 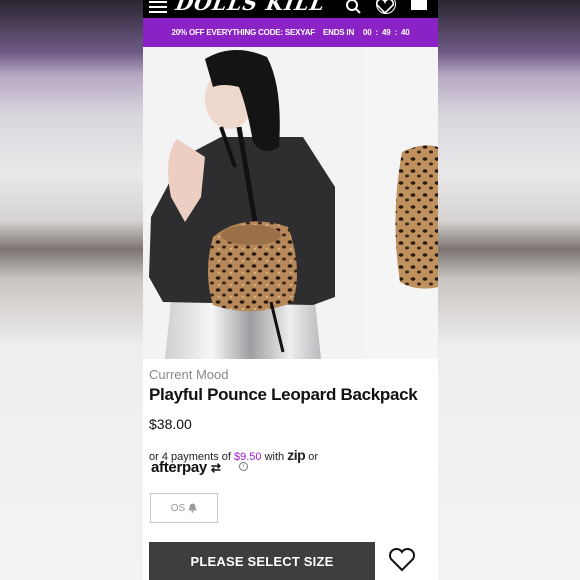 I want to click on info-icon: i, so click(x=243, y=466).